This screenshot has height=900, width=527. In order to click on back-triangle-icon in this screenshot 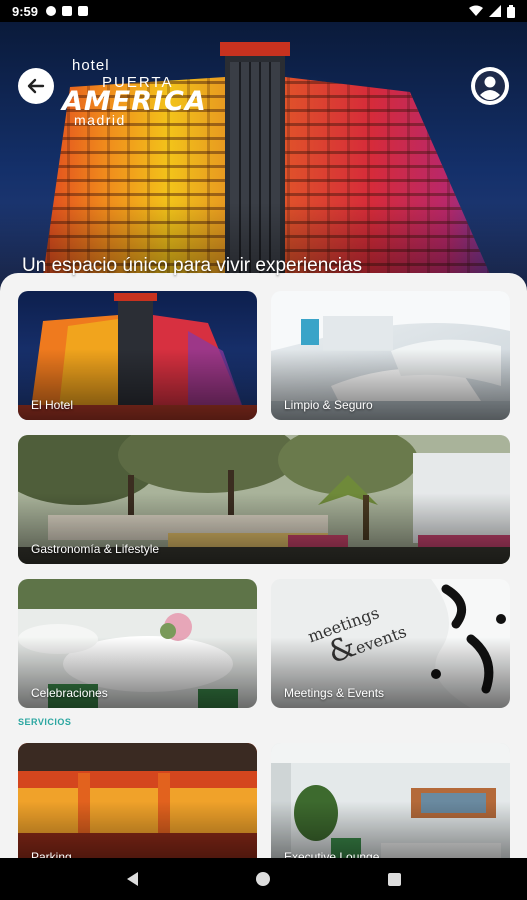, I will do `click(132, 879)`.